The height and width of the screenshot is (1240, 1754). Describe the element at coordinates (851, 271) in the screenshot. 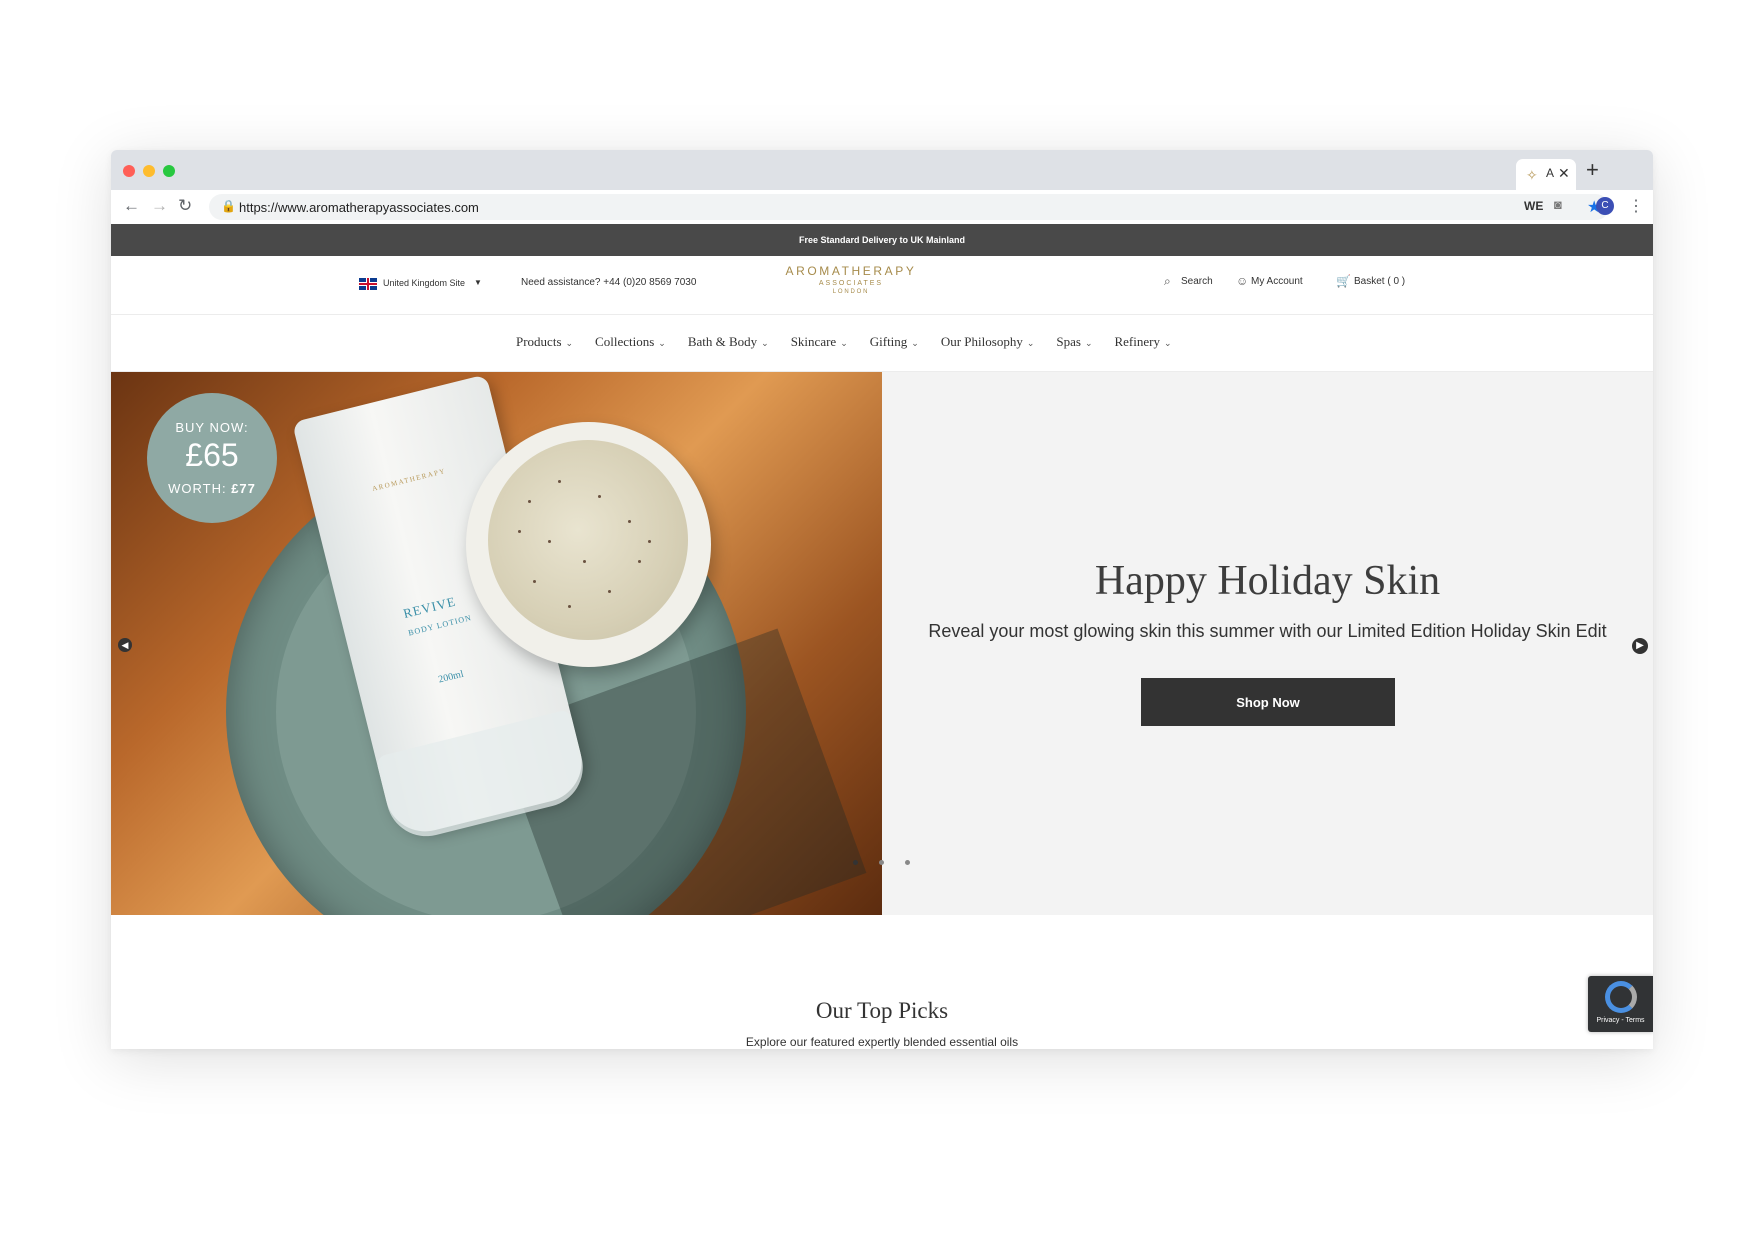

I see `logo-line-1: AROMATHERAPY` at that location.